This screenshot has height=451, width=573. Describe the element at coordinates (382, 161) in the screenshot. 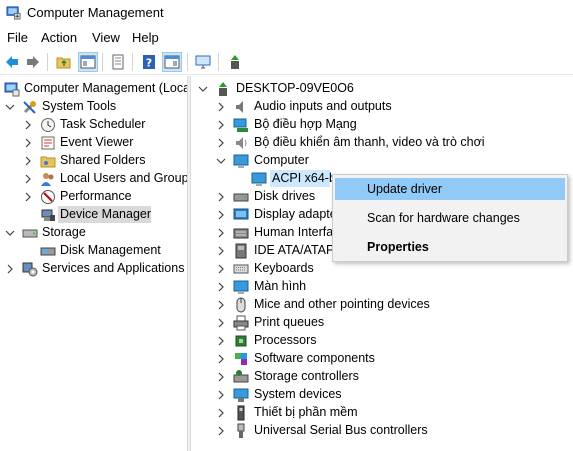

I see `device-category-computer: Computer` at that location.